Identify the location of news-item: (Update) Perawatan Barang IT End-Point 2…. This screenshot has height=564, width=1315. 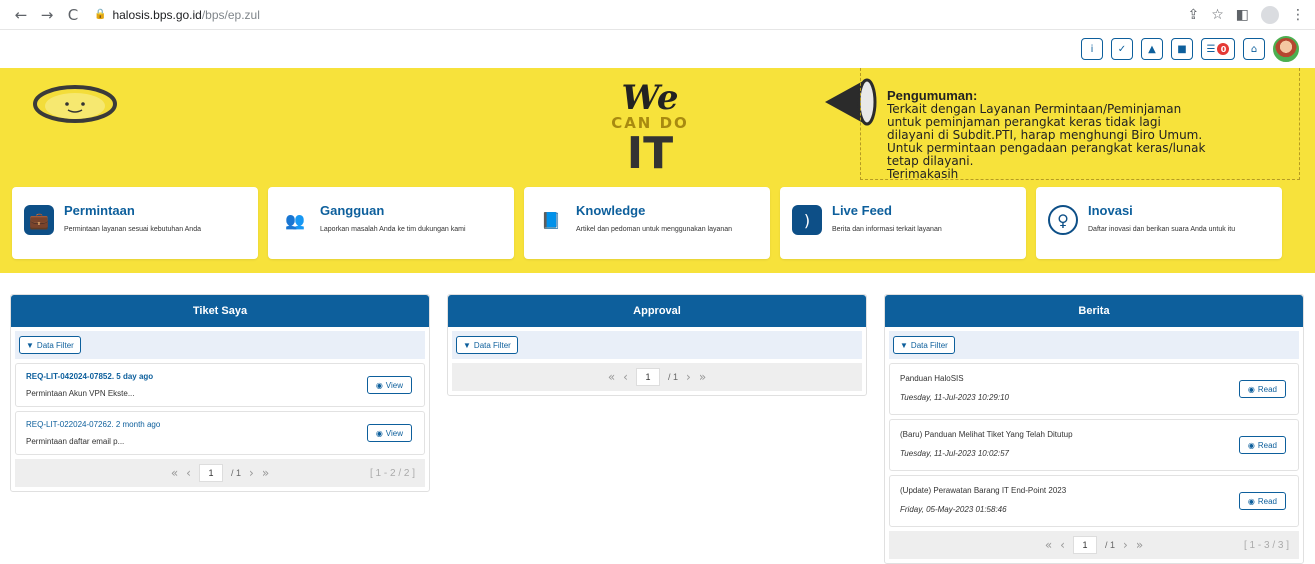
(1094, 501).